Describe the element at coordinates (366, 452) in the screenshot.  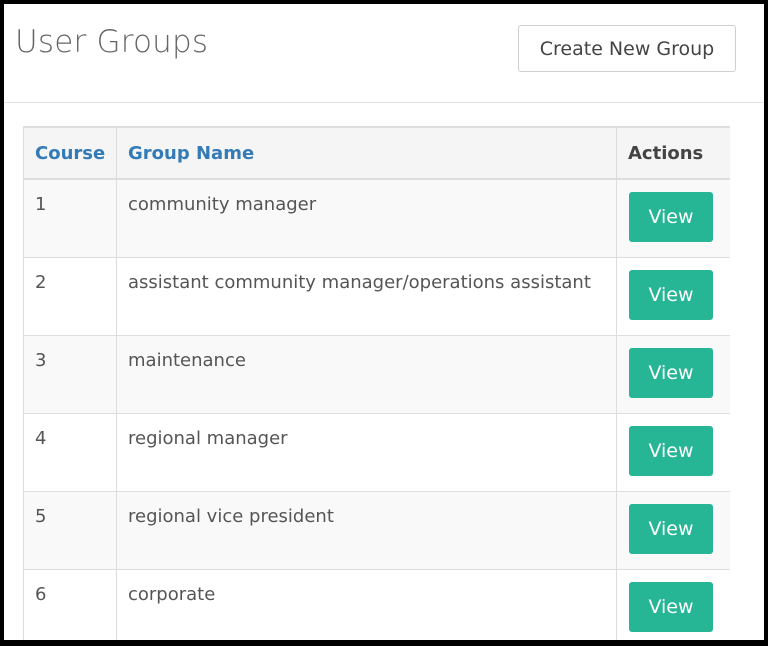
I see `group-name-cell: regional manager` at that location.